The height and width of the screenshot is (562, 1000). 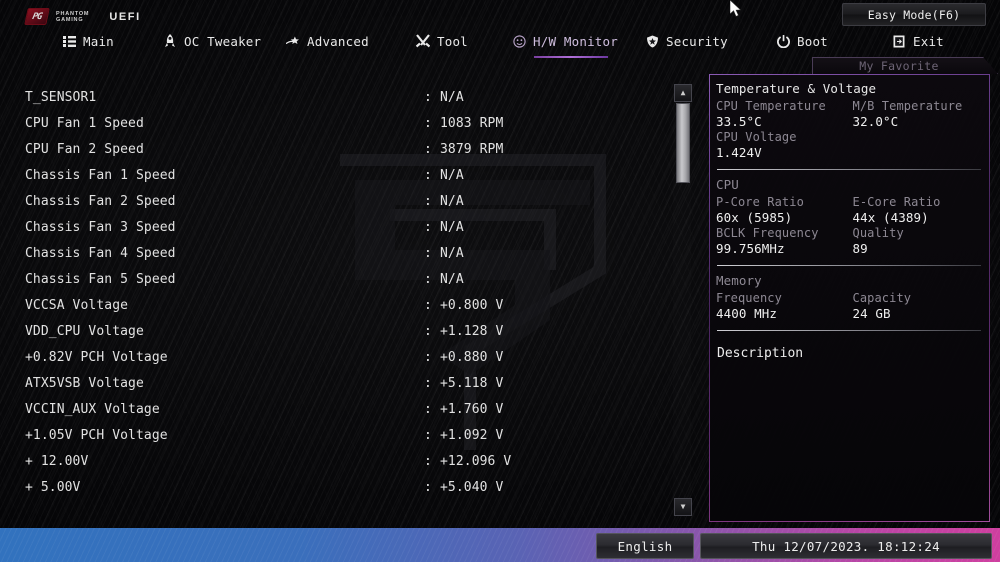 What do you see at coordinates (334, 253) in the screenshot?
I see `table-row: Chassis Fan 4 Speed : N/A` at bounding box center [334, 253].